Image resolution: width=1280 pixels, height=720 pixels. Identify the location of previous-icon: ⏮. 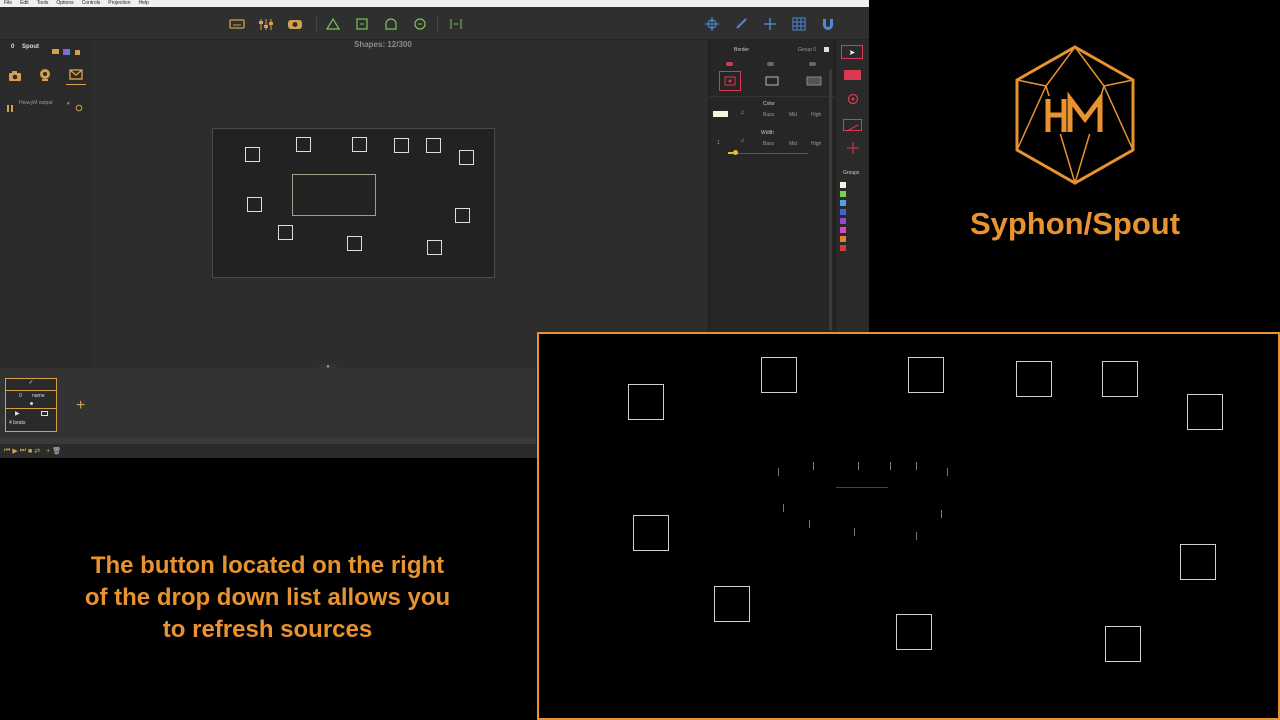
(7, 451).